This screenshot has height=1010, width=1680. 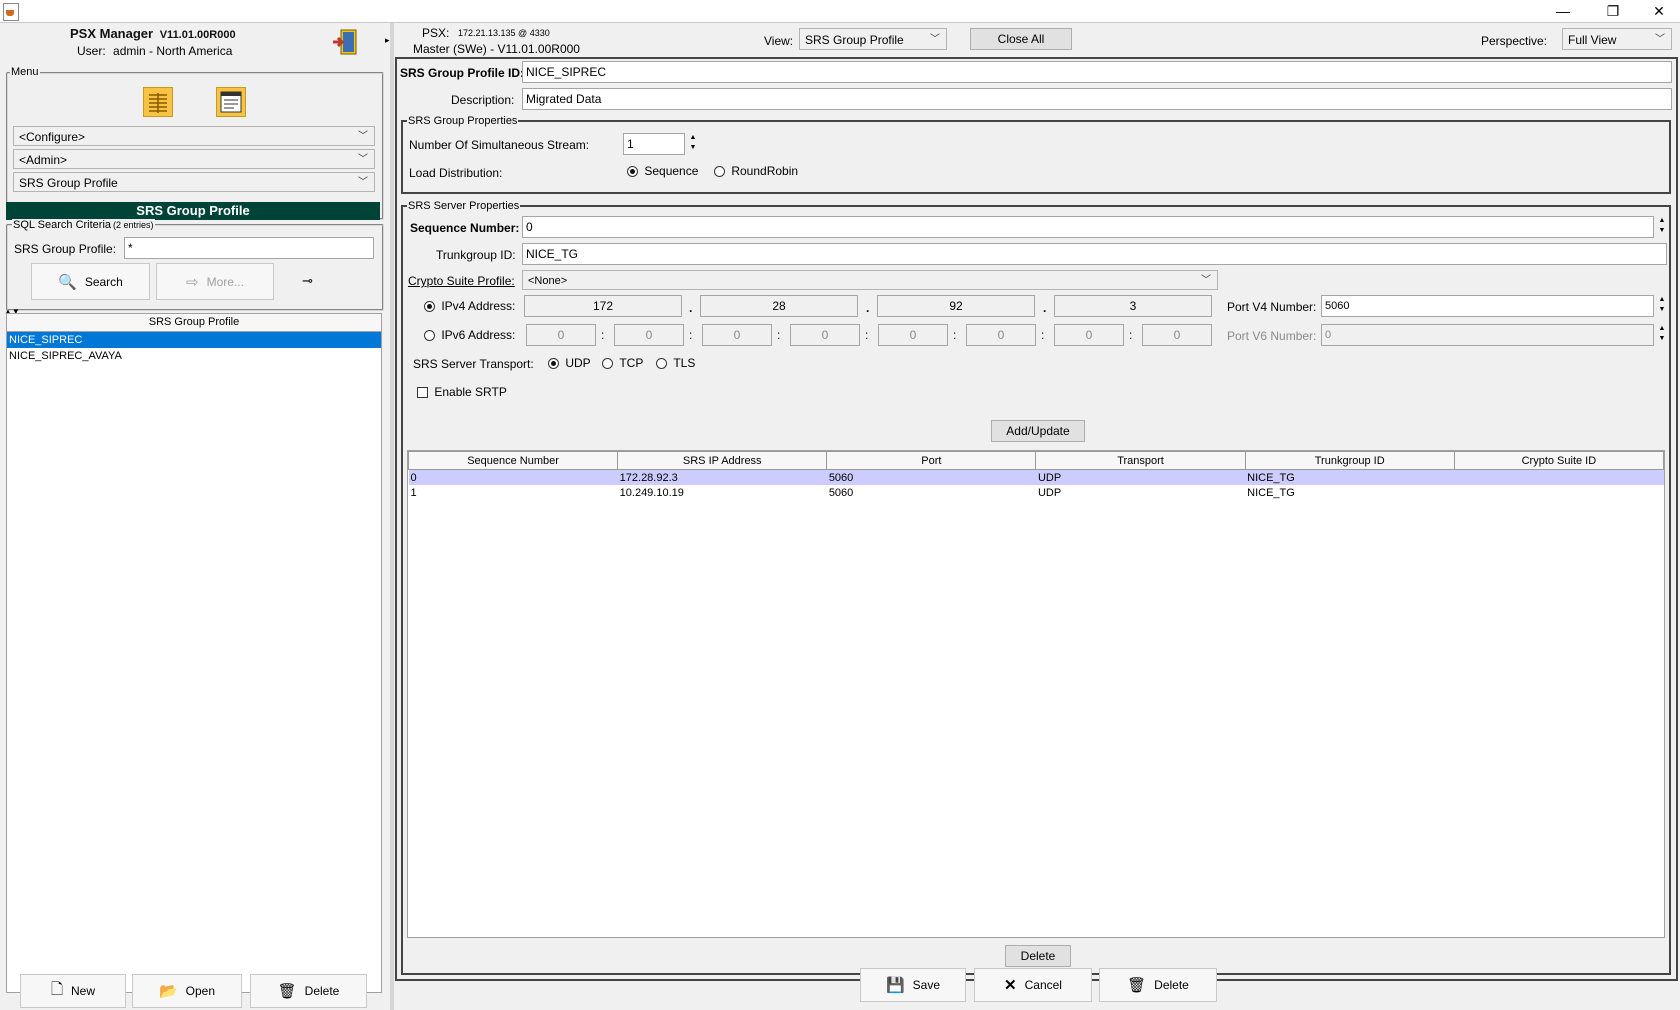 I want to click on x-icon: ✕, so click(x=1010, y=985).